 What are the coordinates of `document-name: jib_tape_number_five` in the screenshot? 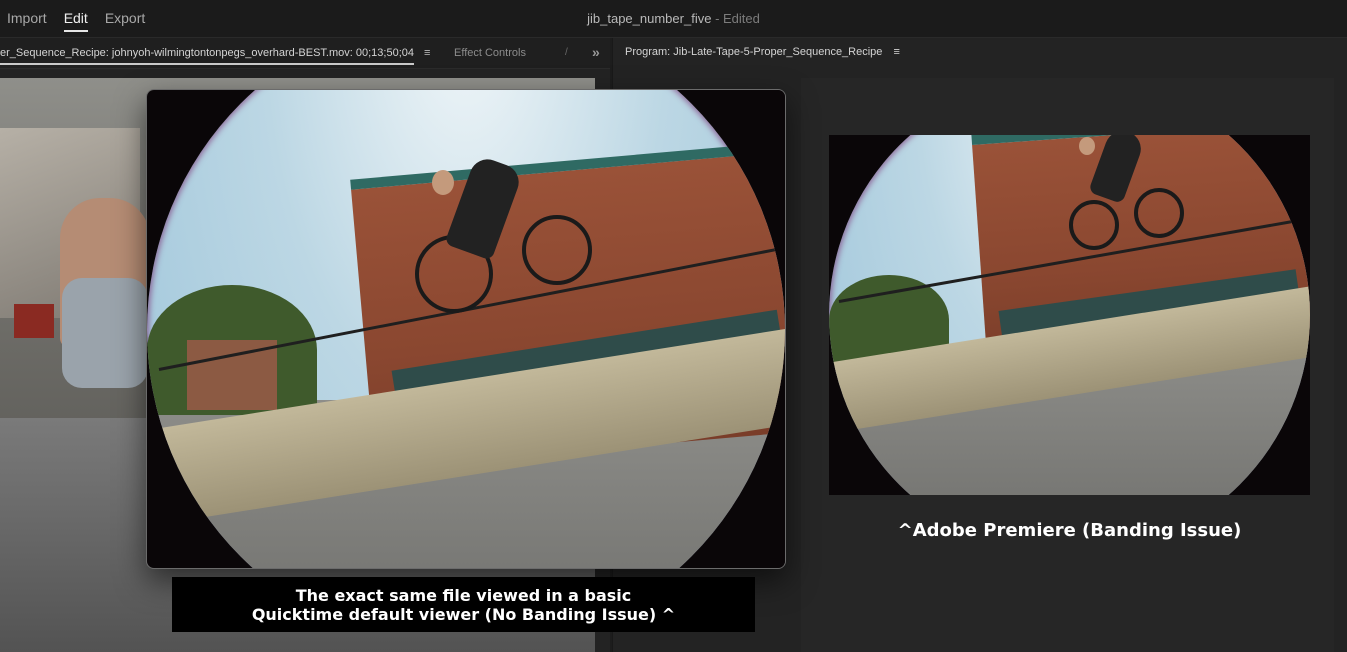 It's located at (649, 18).